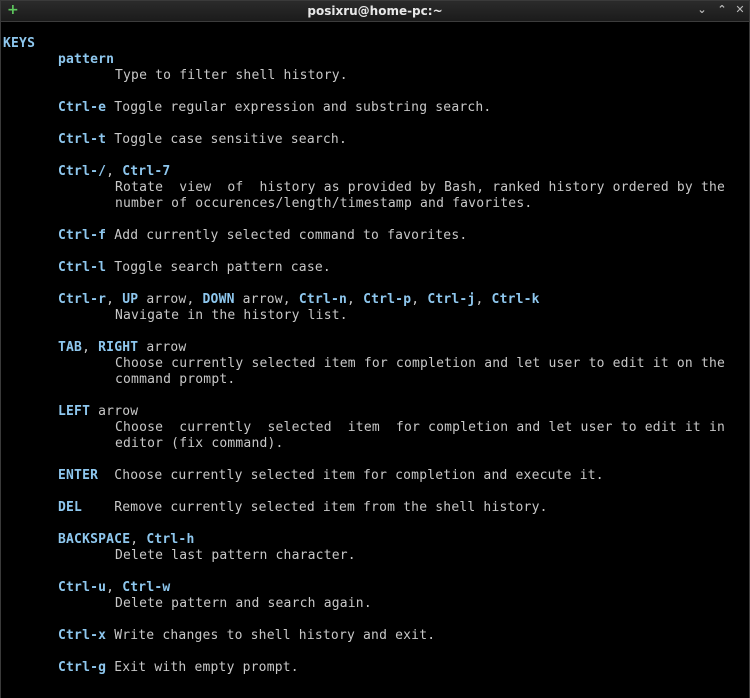 Image resolution: width=750 pixels, height=698 pixels. Describe the element at coordinates (226, 139) in the screenshot. I see `desc-ctrl-t: Toggle case sensitive search.` at that location.